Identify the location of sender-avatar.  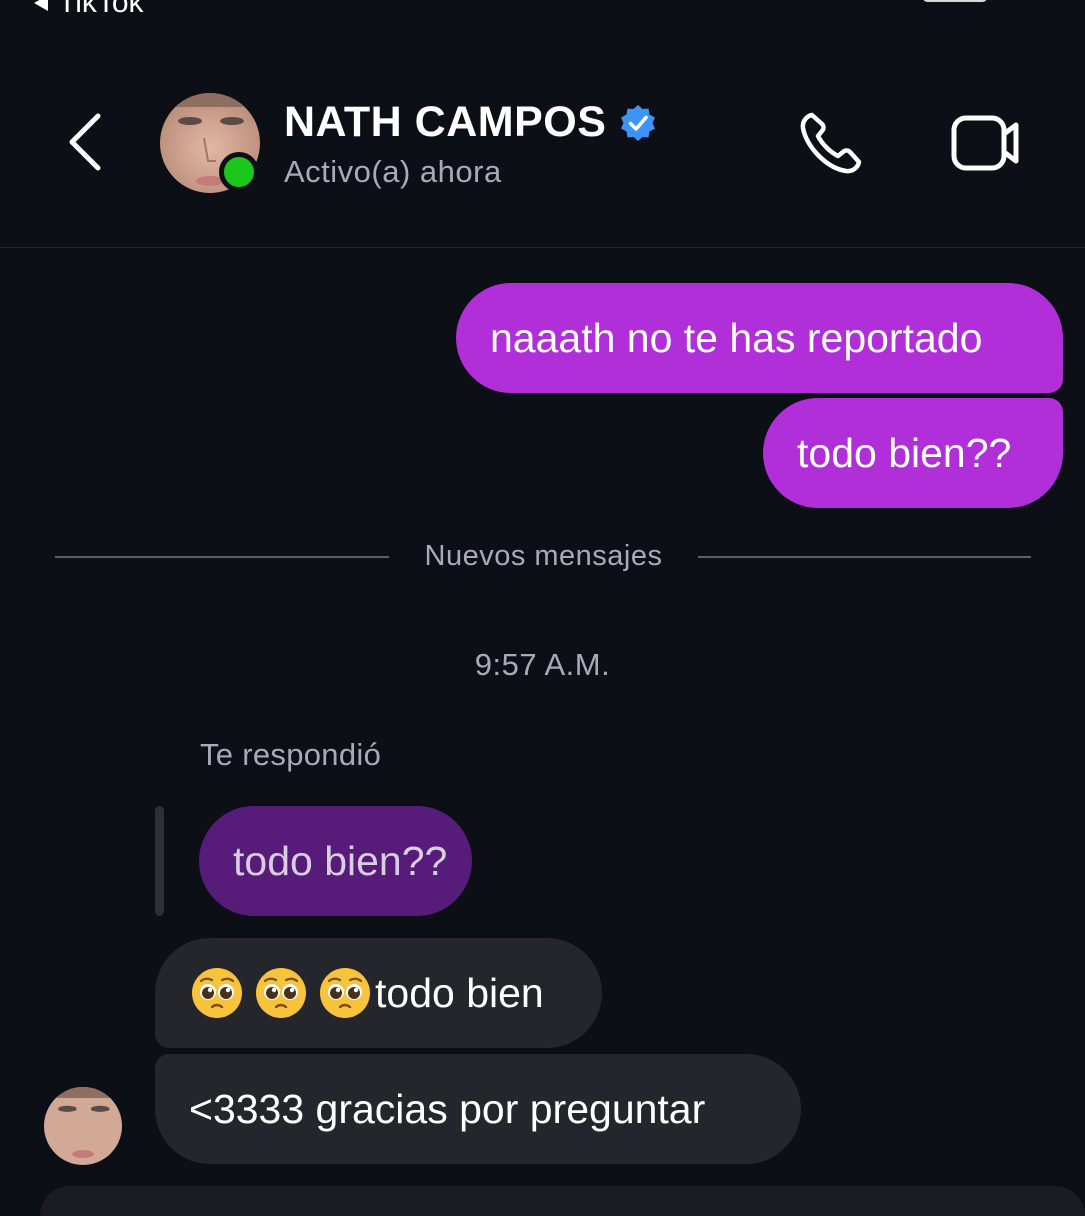
(83, 1126).